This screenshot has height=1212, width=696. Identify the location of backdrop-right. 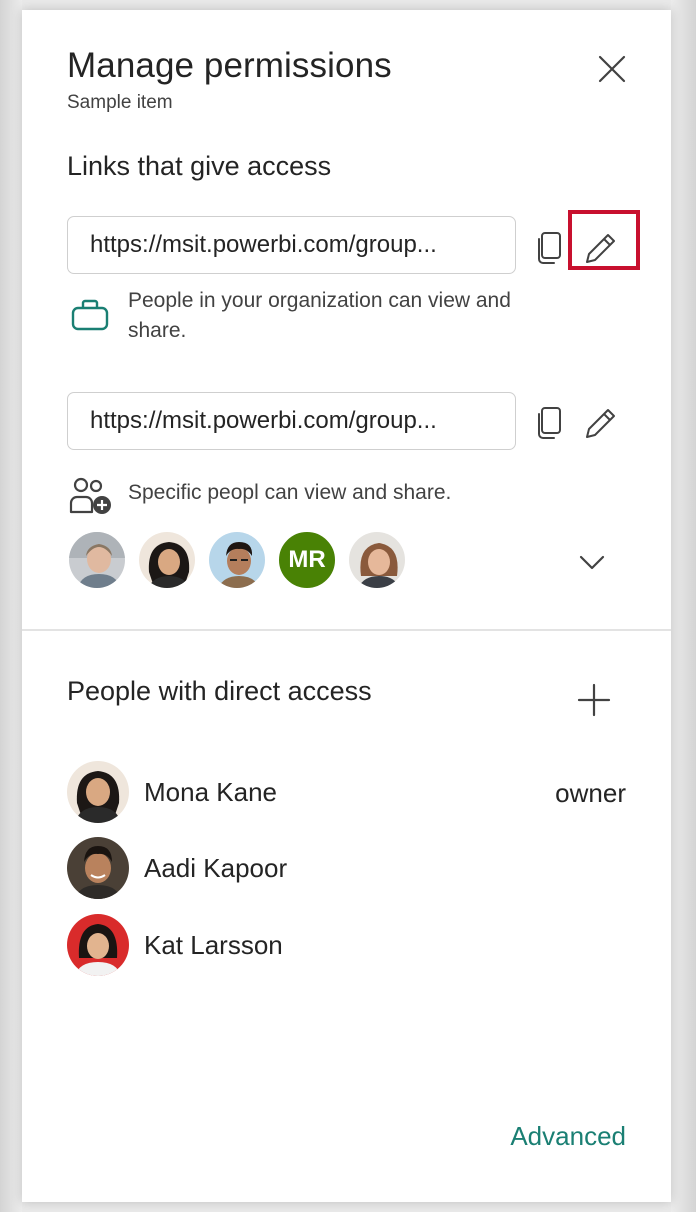
(683, 606).